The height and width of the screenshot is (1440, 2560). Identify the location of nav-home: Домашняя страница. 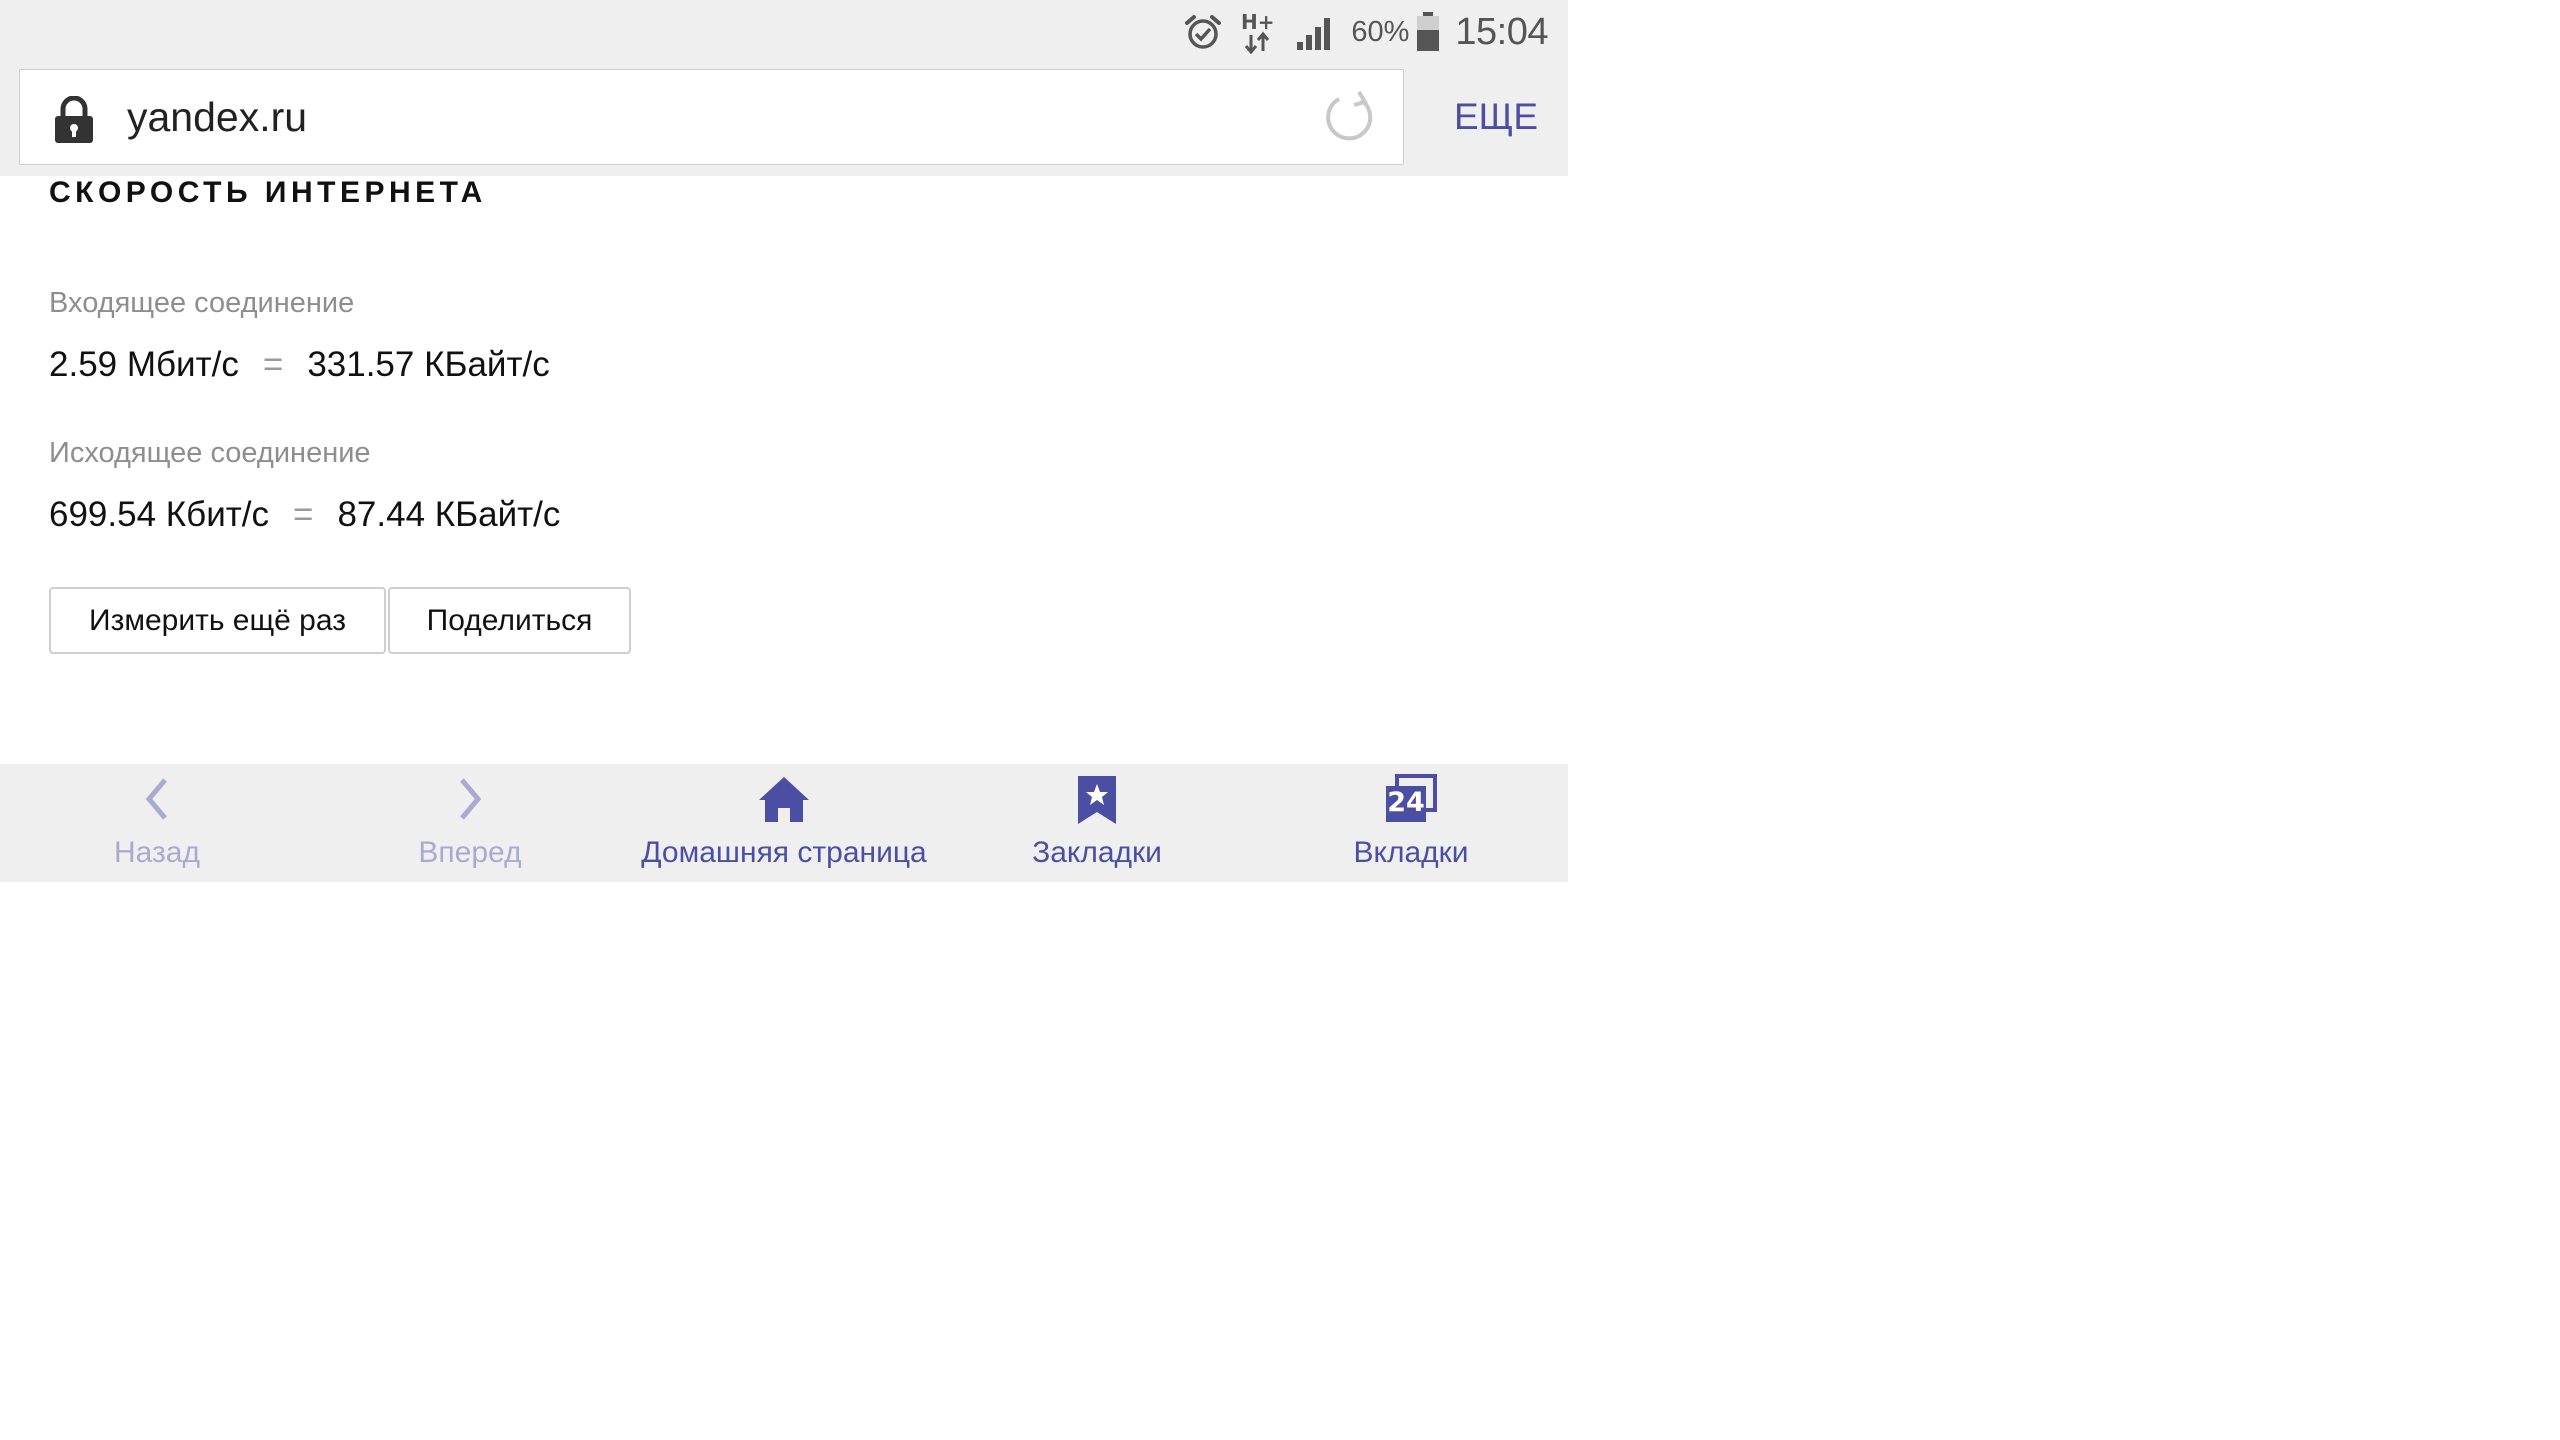
(784, 823).